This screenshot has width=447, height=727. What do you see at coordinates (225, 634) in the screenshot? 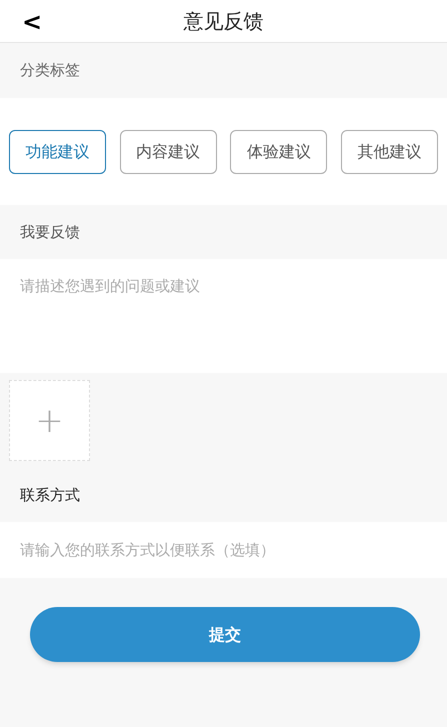
I see `submit-button: 提交` at bounding box center [225, 634].